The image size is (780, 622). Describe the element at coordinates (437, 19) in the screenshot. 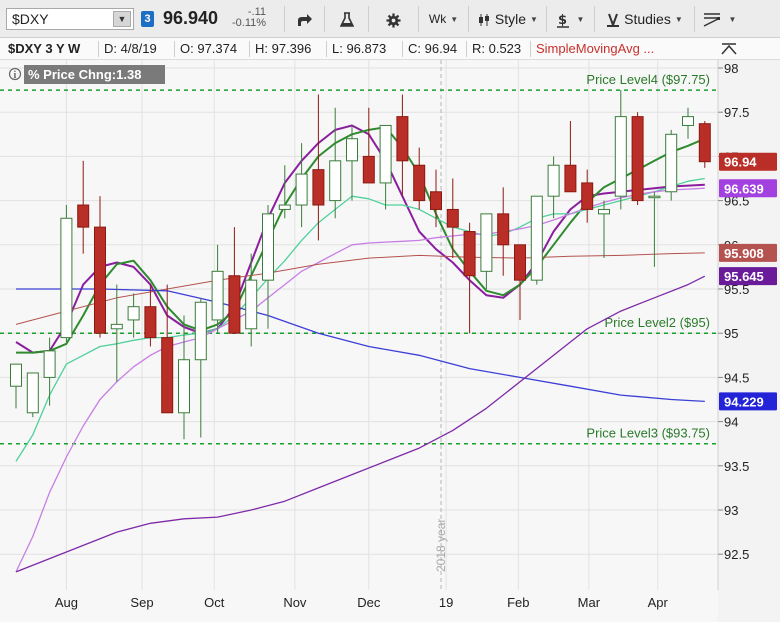

I see `aggregation-value: Wk` at that location.